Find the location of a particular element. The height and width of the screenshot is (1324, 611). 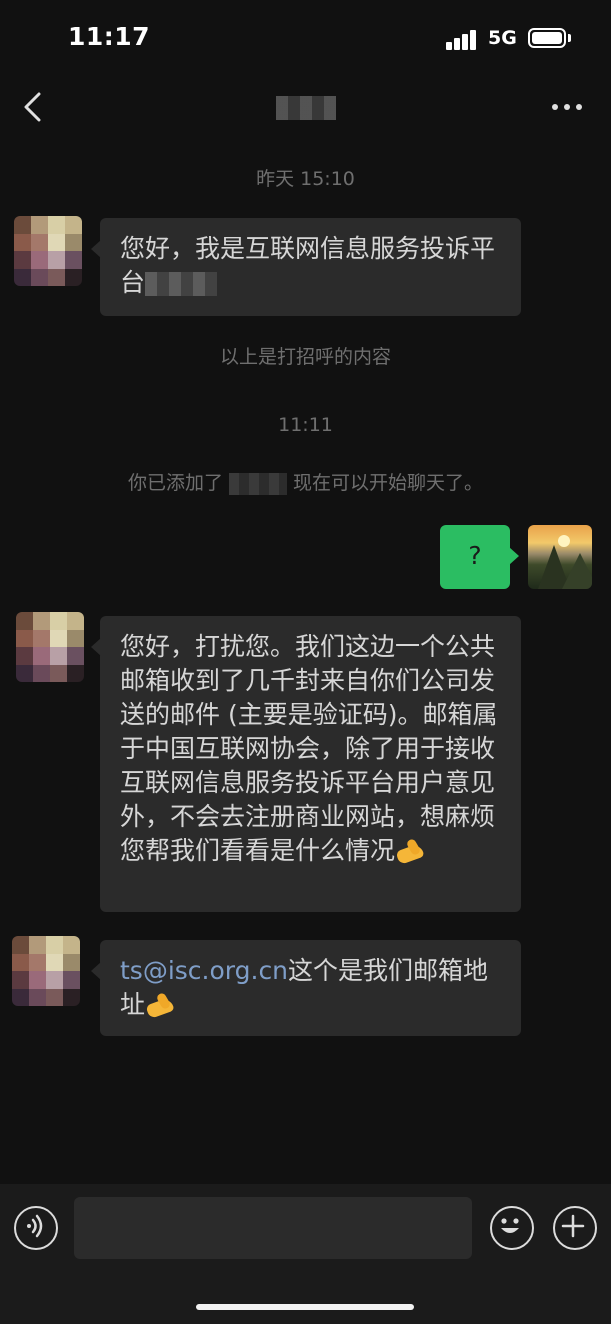

email-link: ts@isc.org.cn is located at coordinates (204, 970).